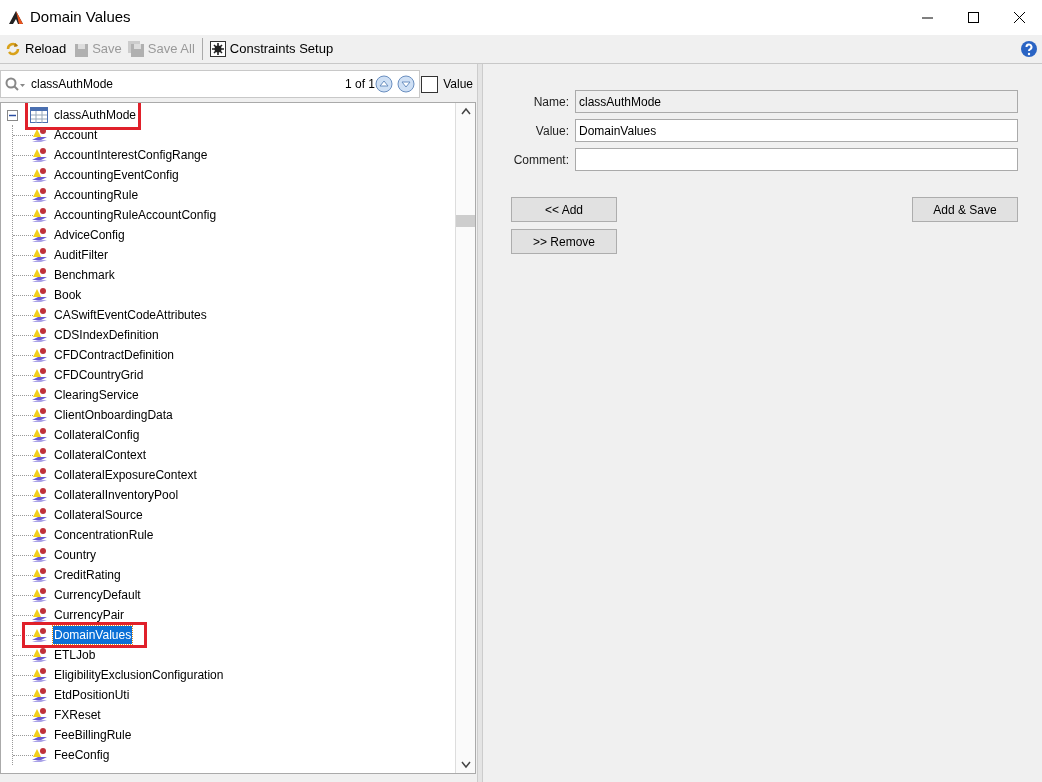 The width and height of the screenshot is (1042, 782). What do you see at coordinates (1029, 49) in the screenshot?
I see `help-icon` at bounding box center [1029, 49].